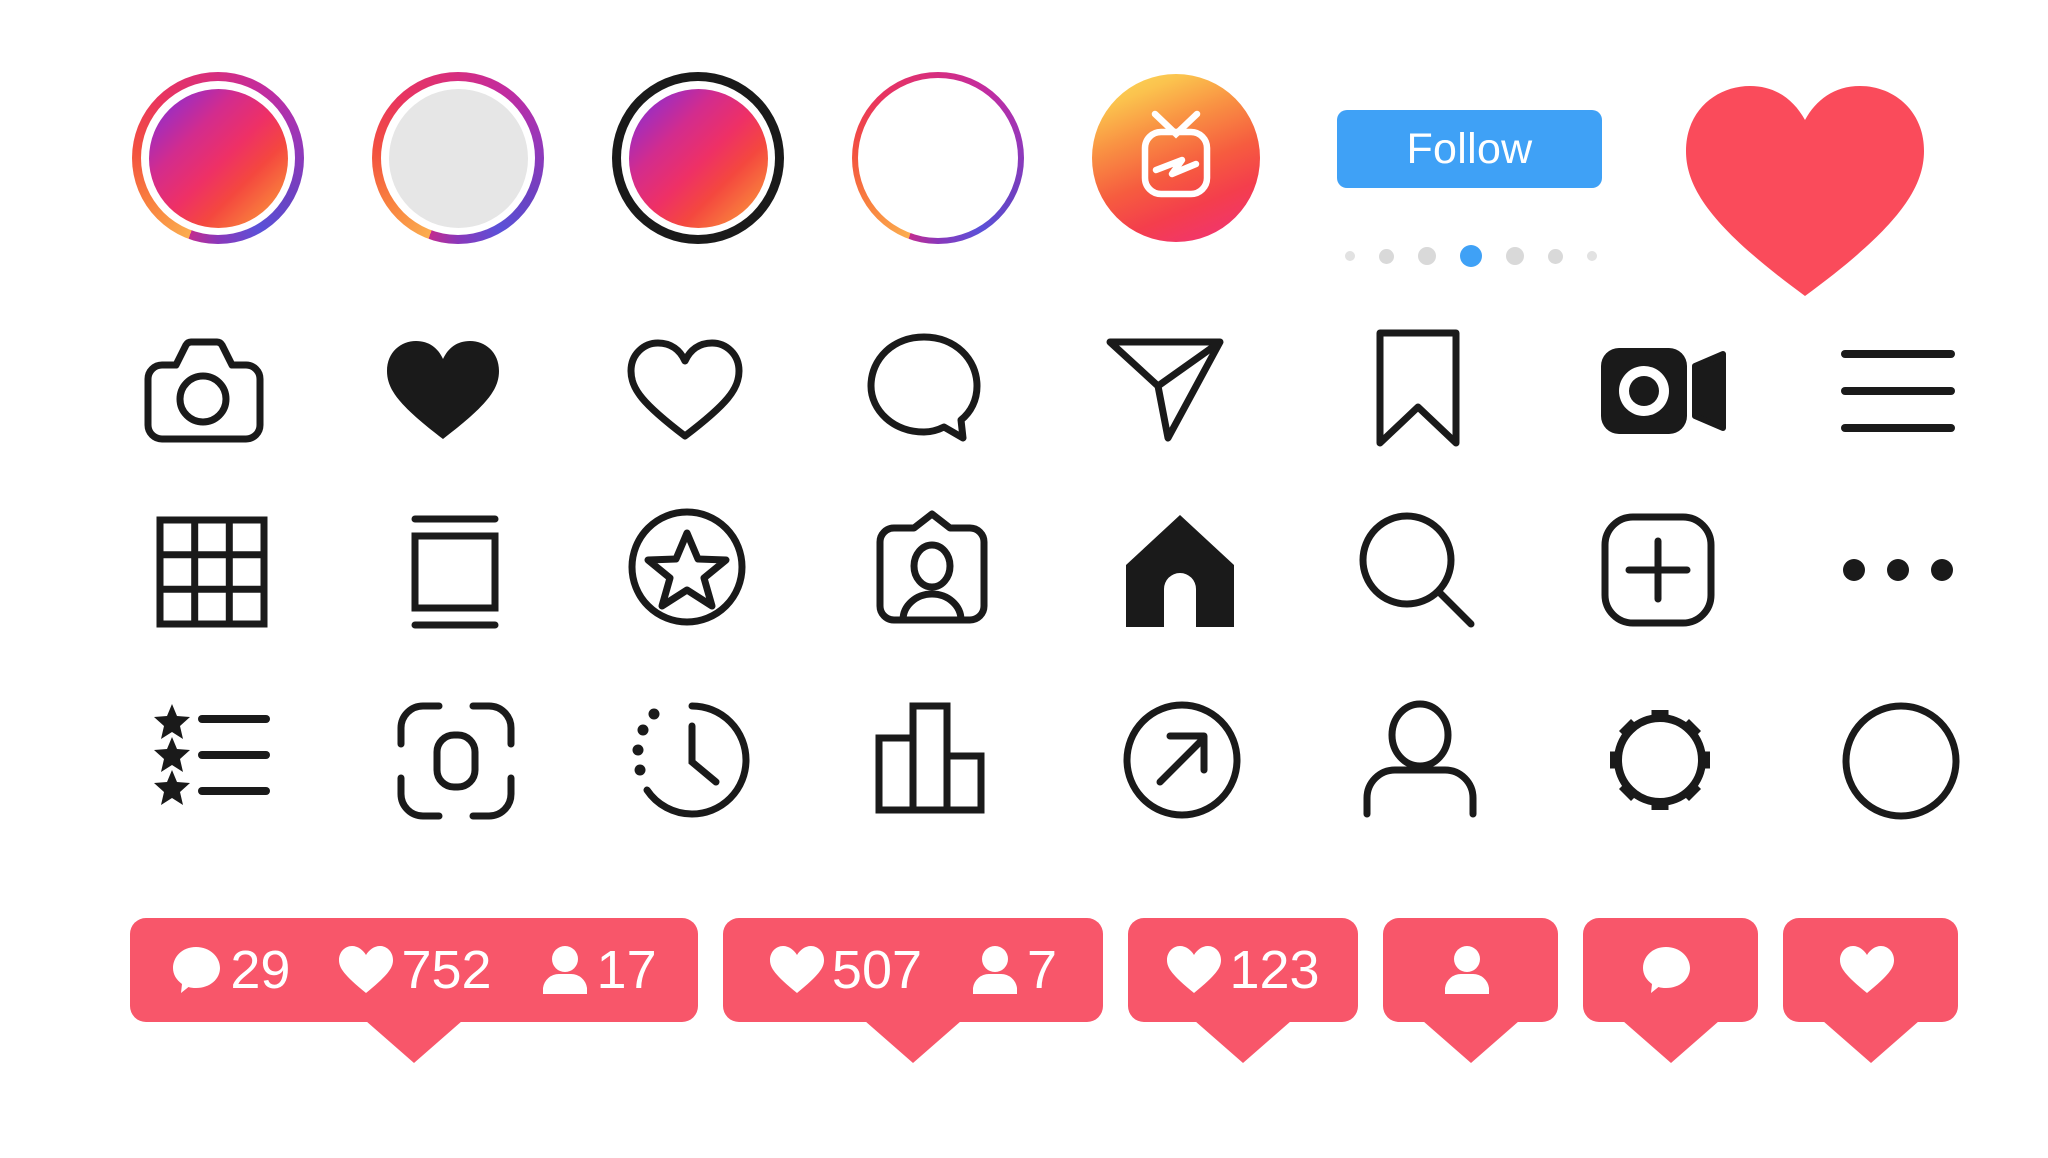 This screenshot has width=2048, height=1158. I want to click on arrow-circle-icon, so click(1182, 760).